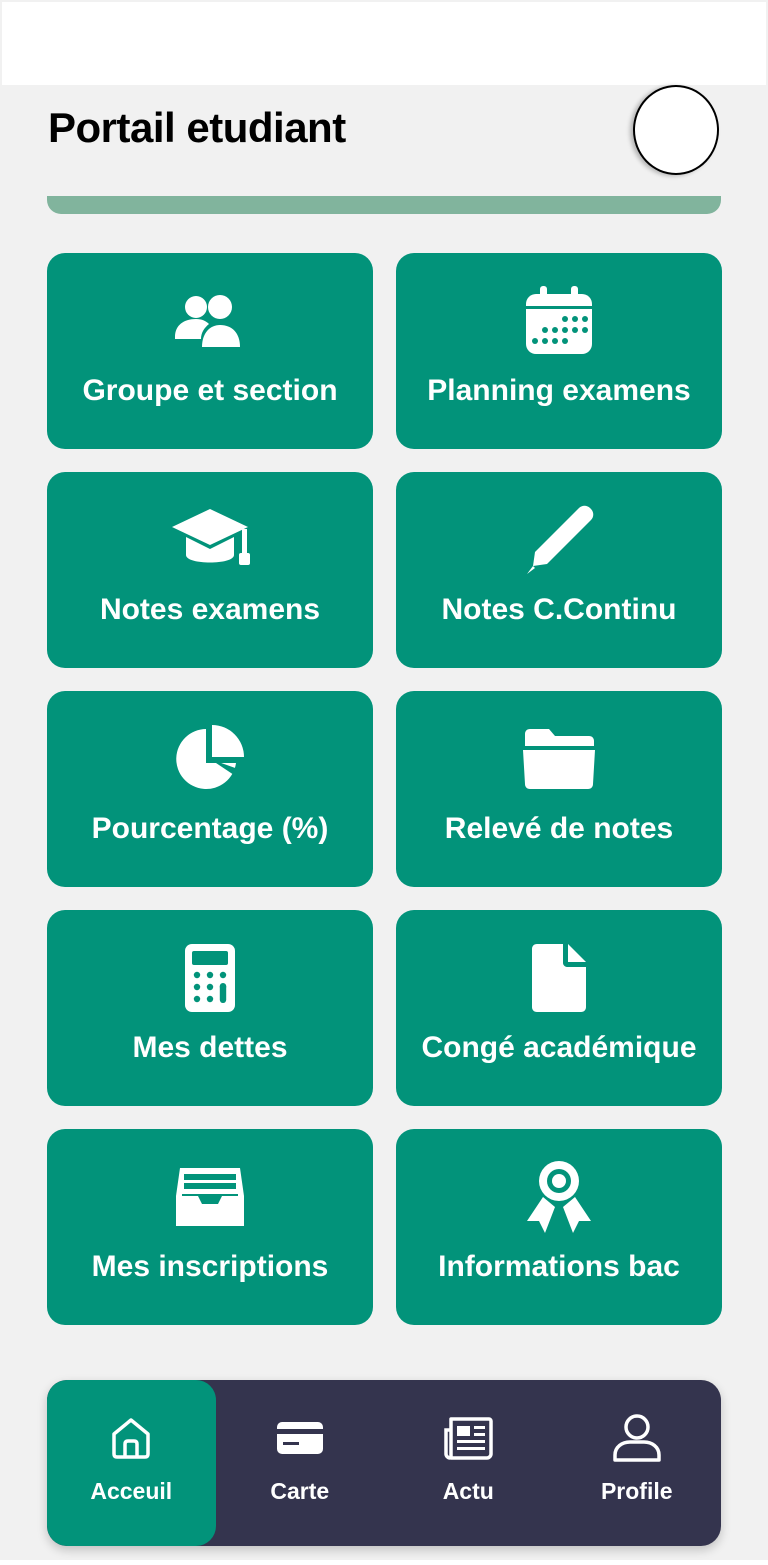  What do you see at coordinates (559, 1266) in the screenshot?
I see `tile-label: Informations bac` at bounding box center [559, 1266].